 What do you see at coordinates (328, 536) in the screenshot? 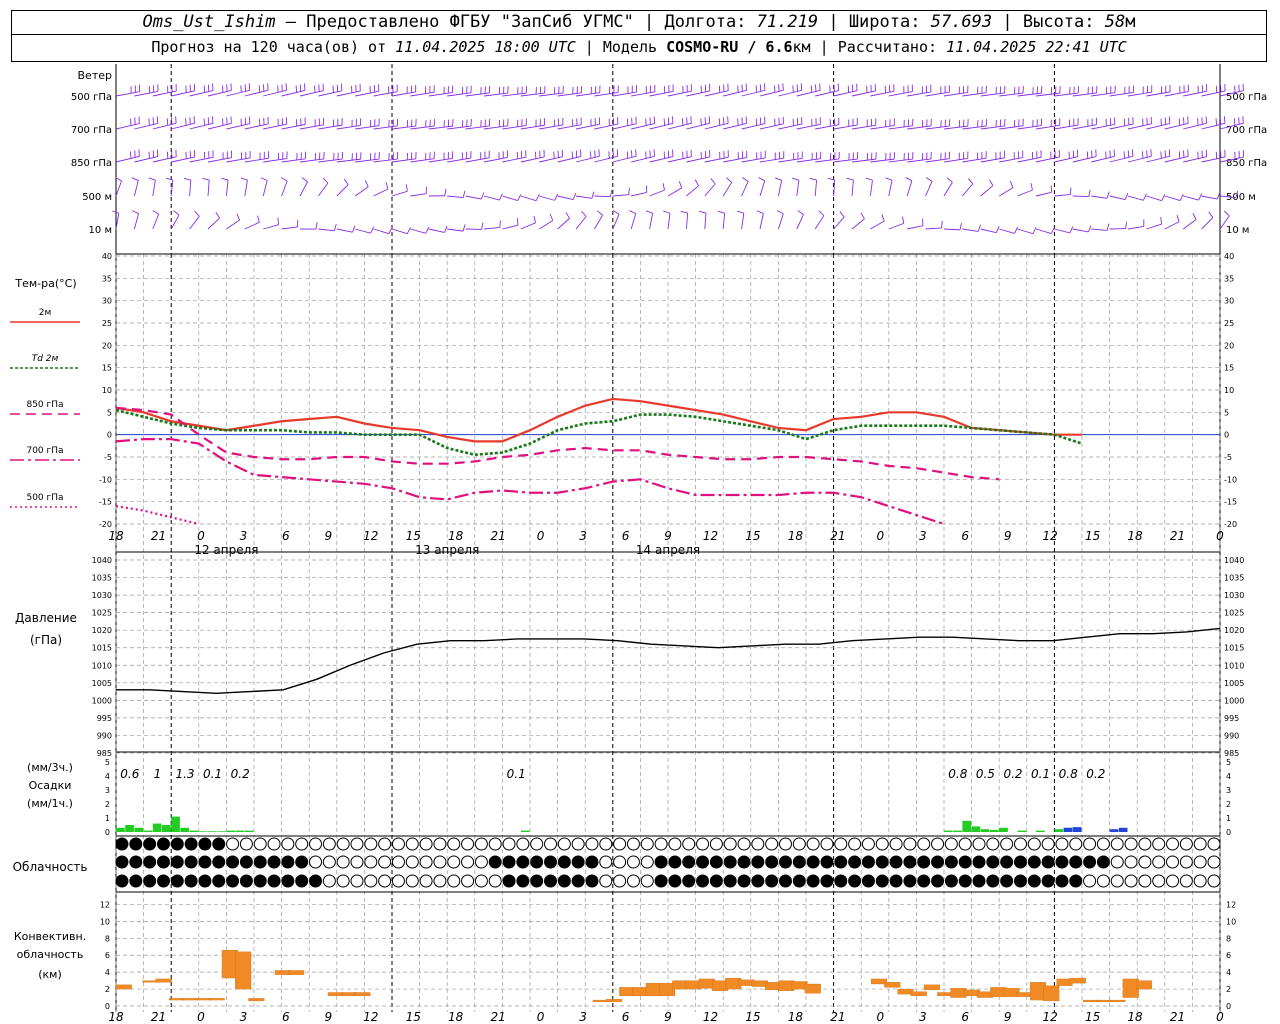
I see `time-tick-label: 9` at bounding box center [328, 536].